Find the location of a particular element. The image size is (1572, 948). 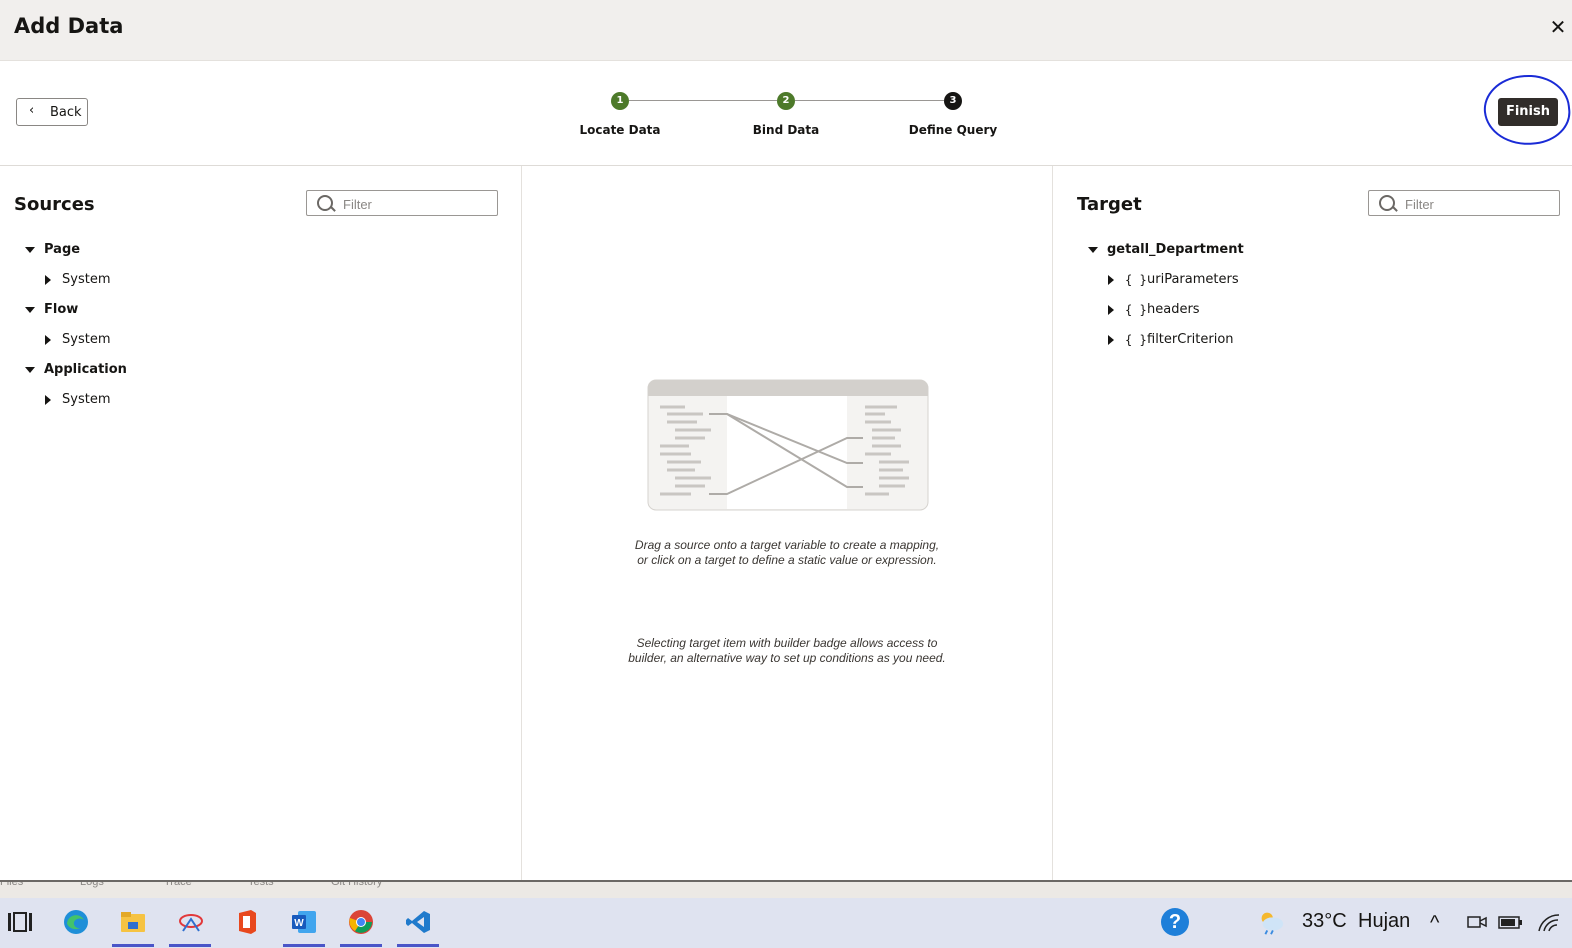

os-taskbar: W ? 33°C Hujan ^ is located at coordinates (786, 923).